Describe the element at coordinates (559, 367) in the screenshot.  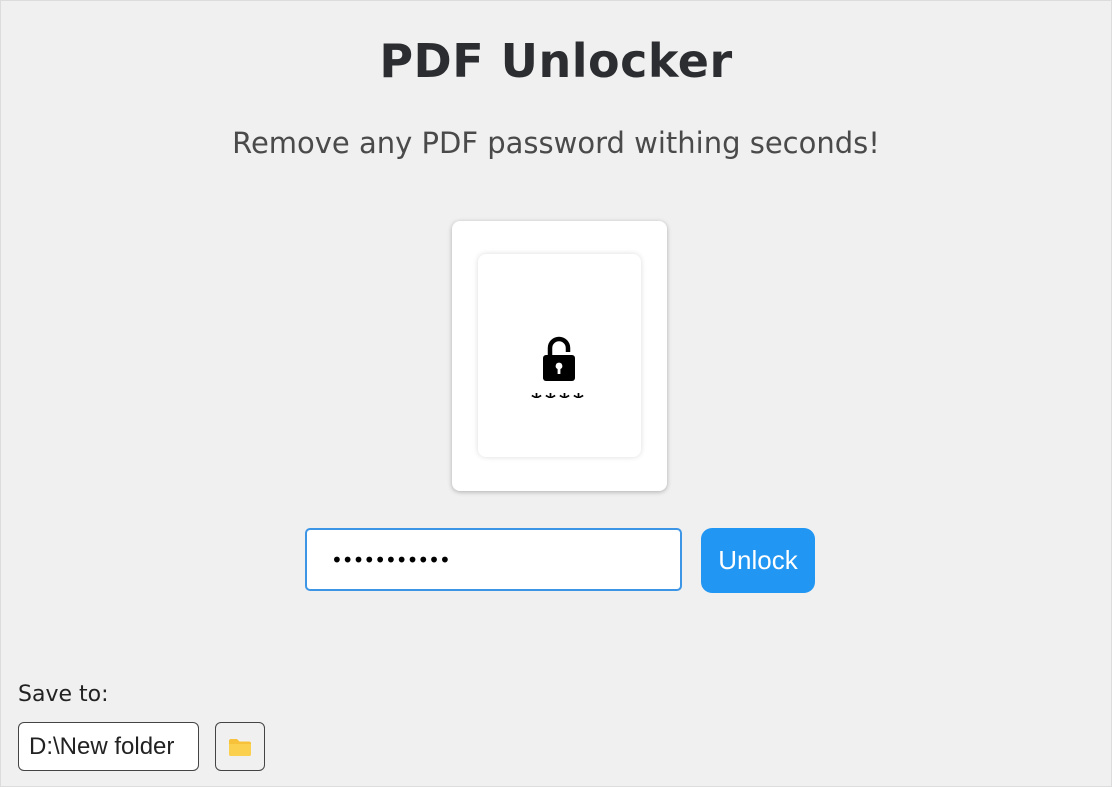
I see `lock-password-icon: ****` at that location.